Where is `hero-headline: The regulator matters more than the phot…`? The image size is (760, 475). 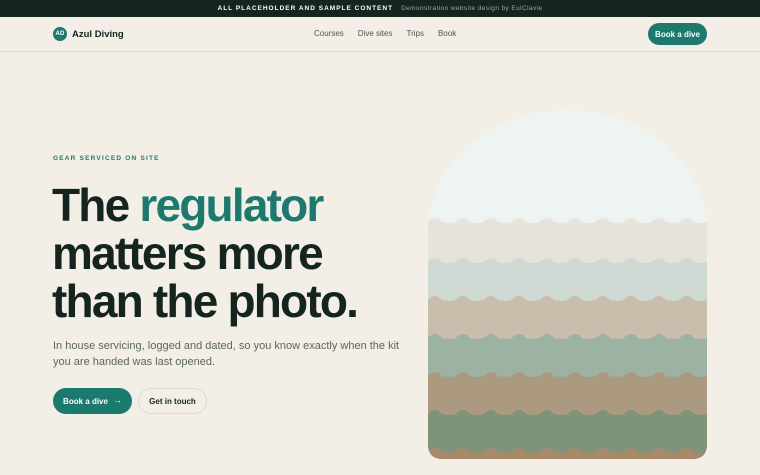
hero-headline: The regulator matters more than the phot… is located at coordinates (205, 254).